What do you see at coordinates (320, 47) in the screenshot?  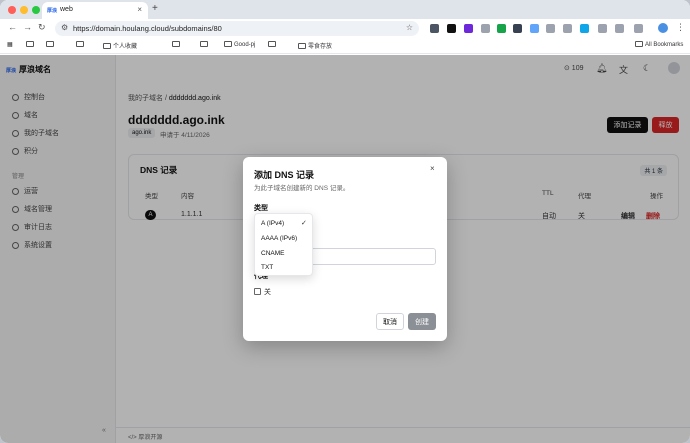 I see `bookmark-label: 零食存放` at bounding box center [320, 47].